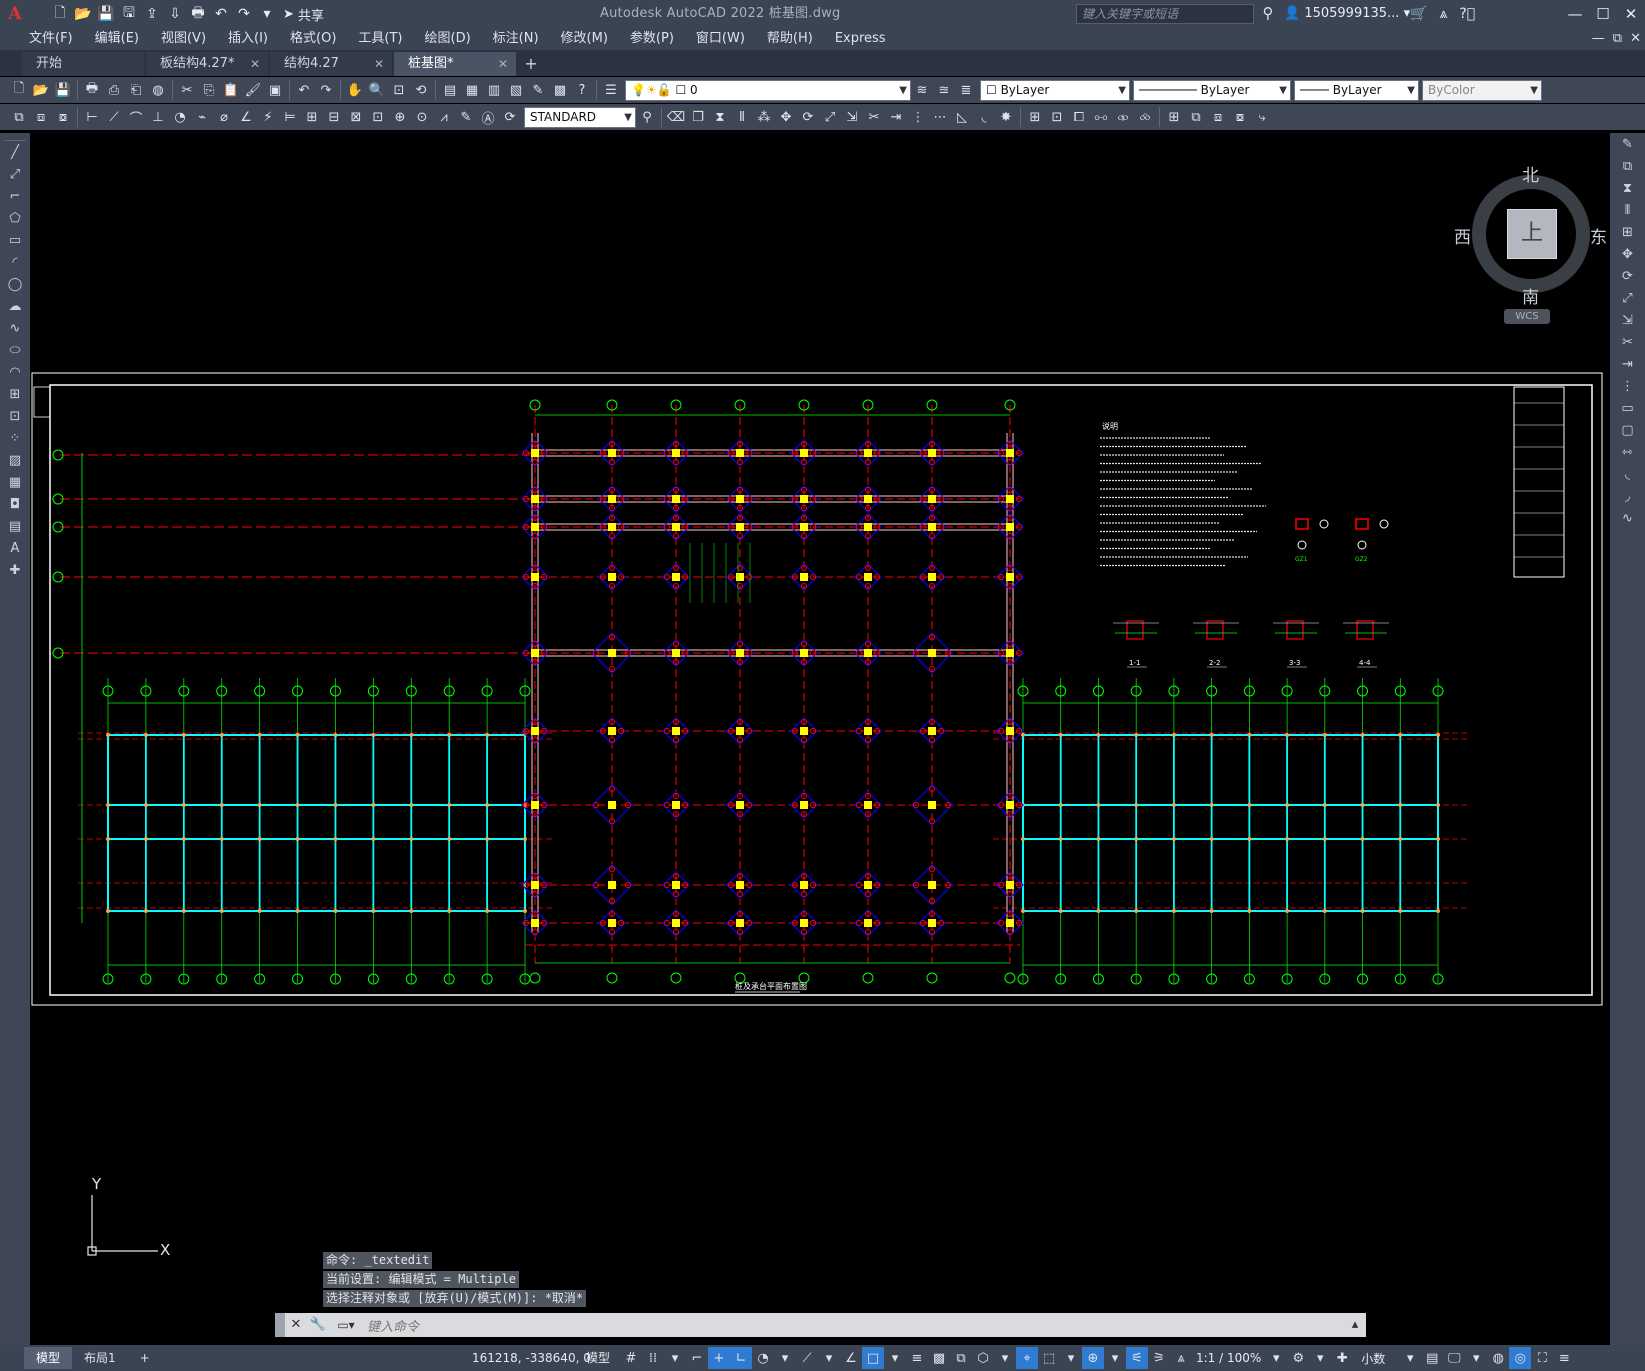 This screenshot has width=1645, height=1371. What do you see at coordinates (380, 39) in the screenshot?
I see `menu-tools: 工具(T)` at bounding box center [380, 39].